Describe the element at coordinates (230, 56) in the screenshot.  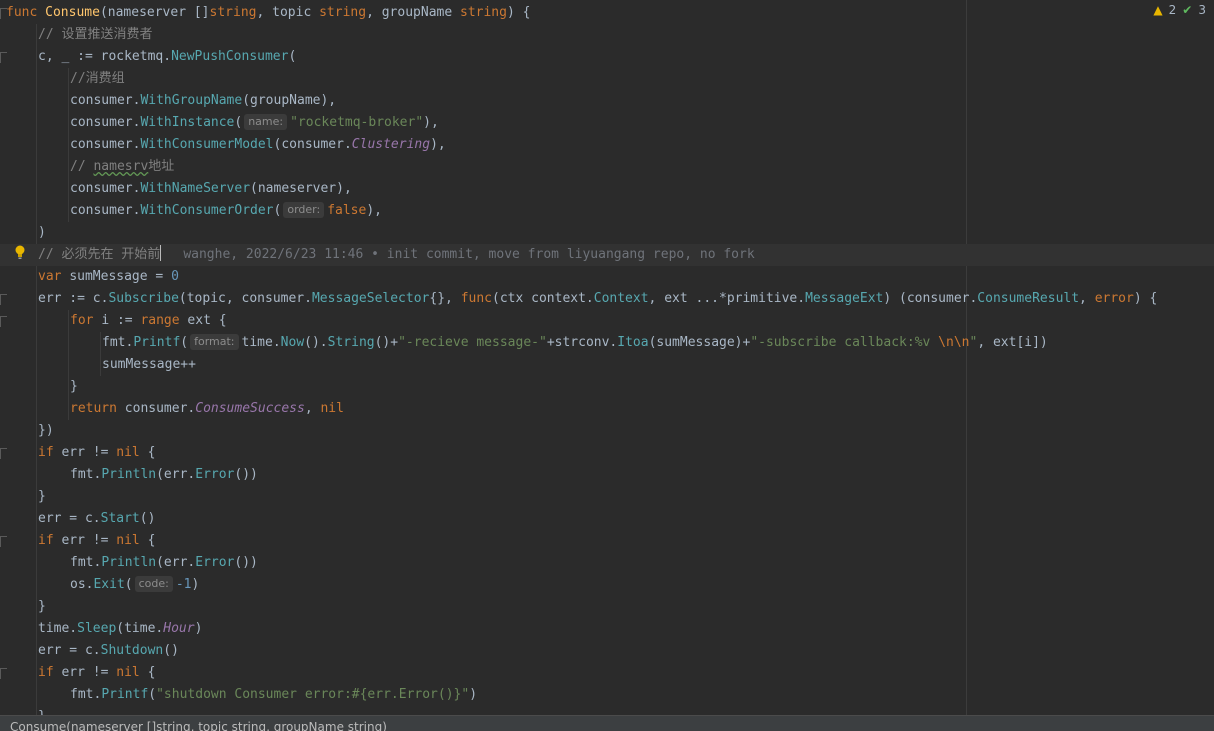
I see `code-token: NewPushConsumer` at that location.